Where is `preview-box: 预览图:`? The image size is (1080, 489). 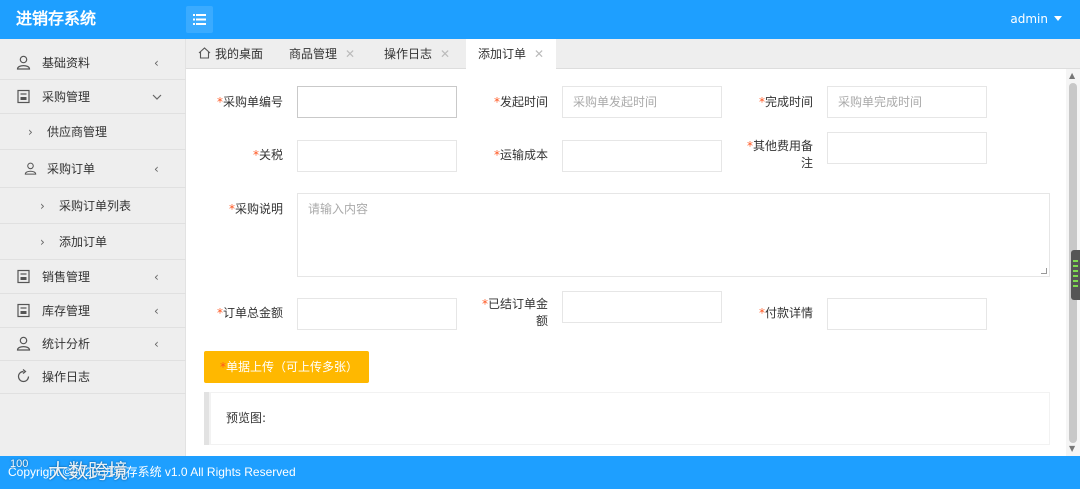
preview-box: 预览图: is located at coordinates (627, 418).